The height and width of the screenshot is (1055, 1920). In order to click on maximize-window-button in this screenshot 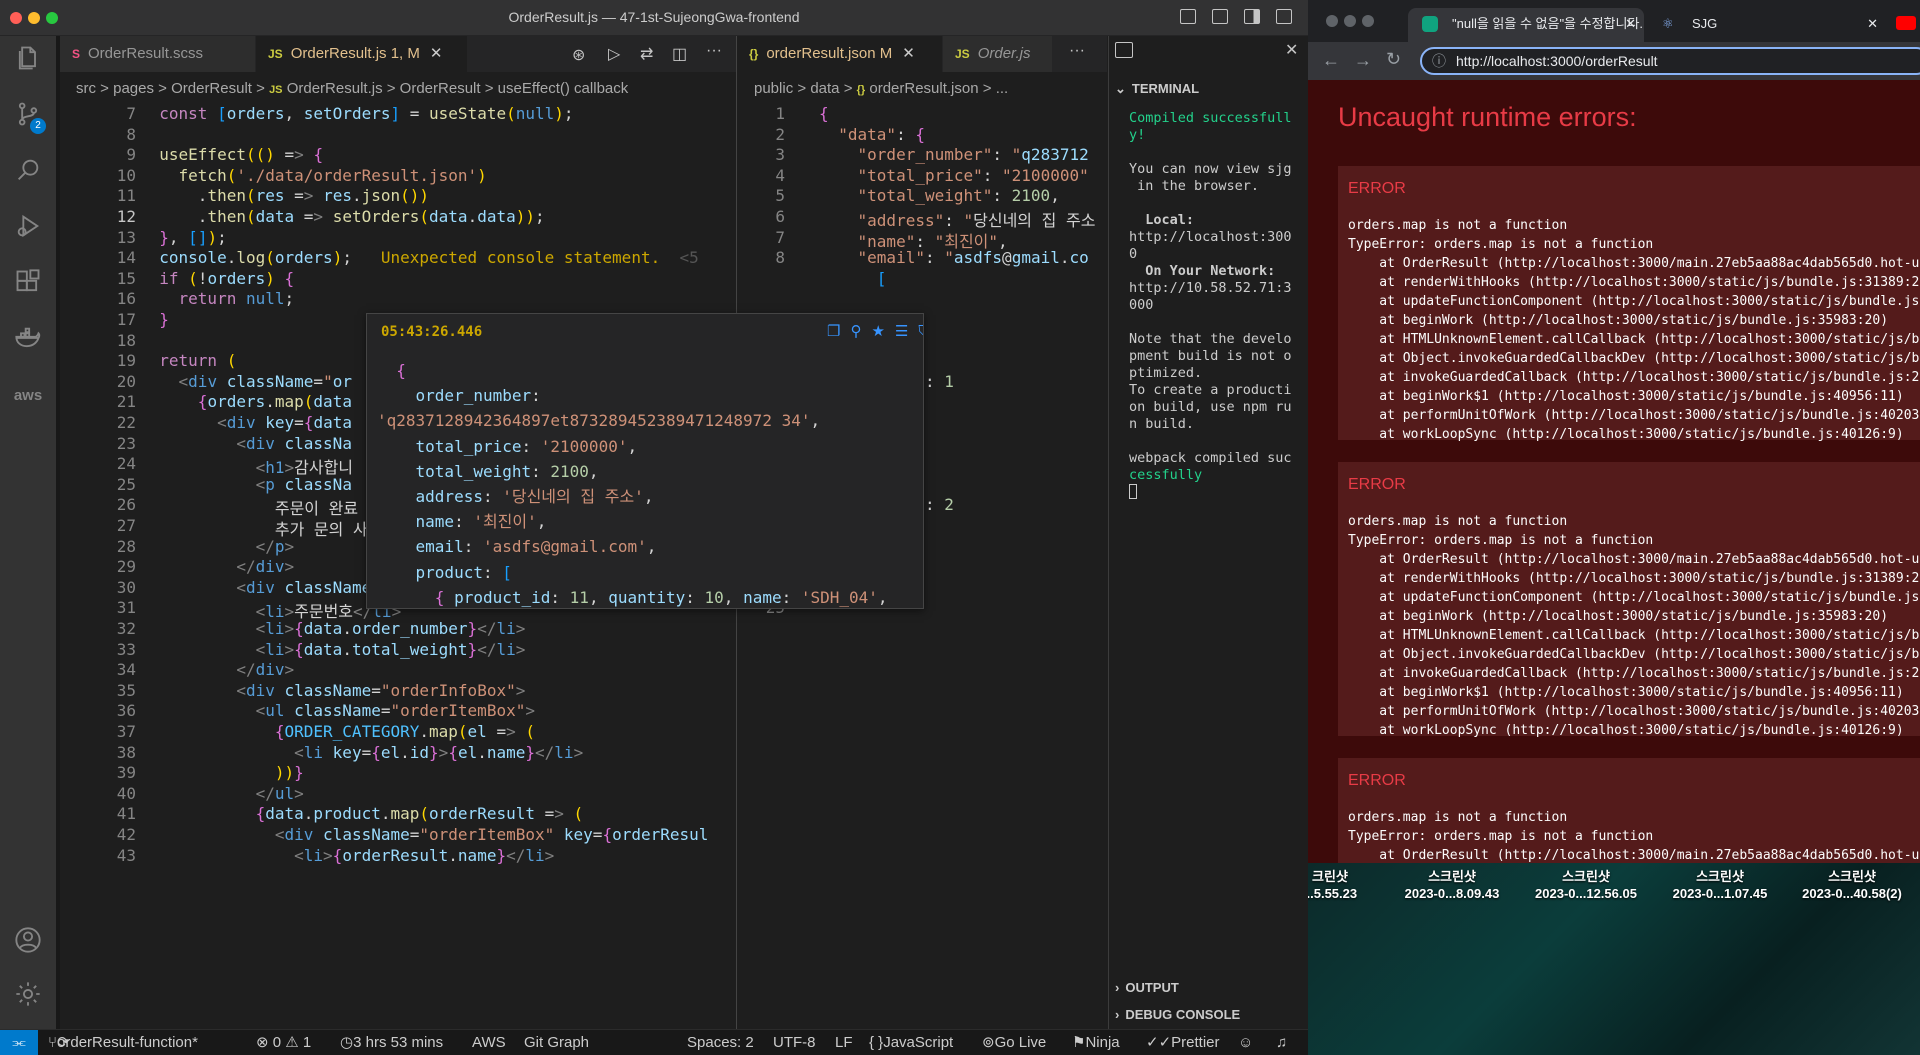, I will do `click(1368, 21)`.